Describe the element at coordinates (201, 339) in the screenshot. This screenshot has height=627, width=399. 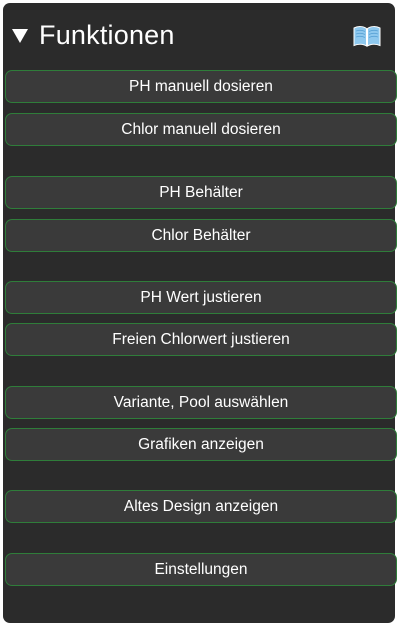
I see `free-chlorine-adjust-button: Freien Chlorwert justieren` at that location.